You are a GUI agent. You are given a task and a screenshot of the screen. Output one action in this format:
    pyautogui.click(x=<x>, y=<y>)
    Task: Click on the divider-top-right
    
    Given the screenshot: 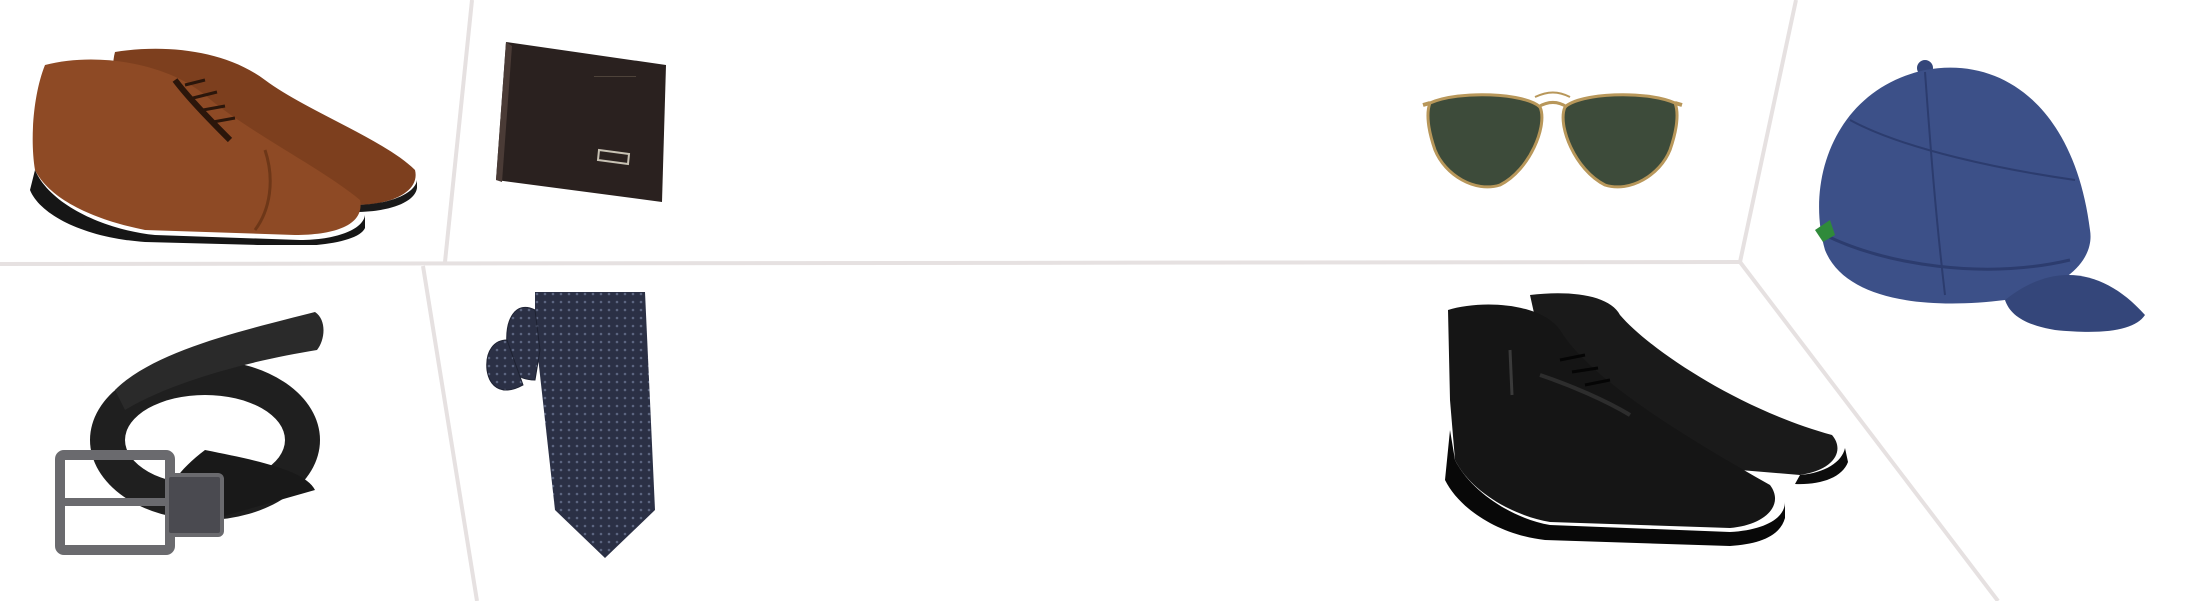 What is the action you would take?
    pyautogui.click(x=1768, y=131)
    